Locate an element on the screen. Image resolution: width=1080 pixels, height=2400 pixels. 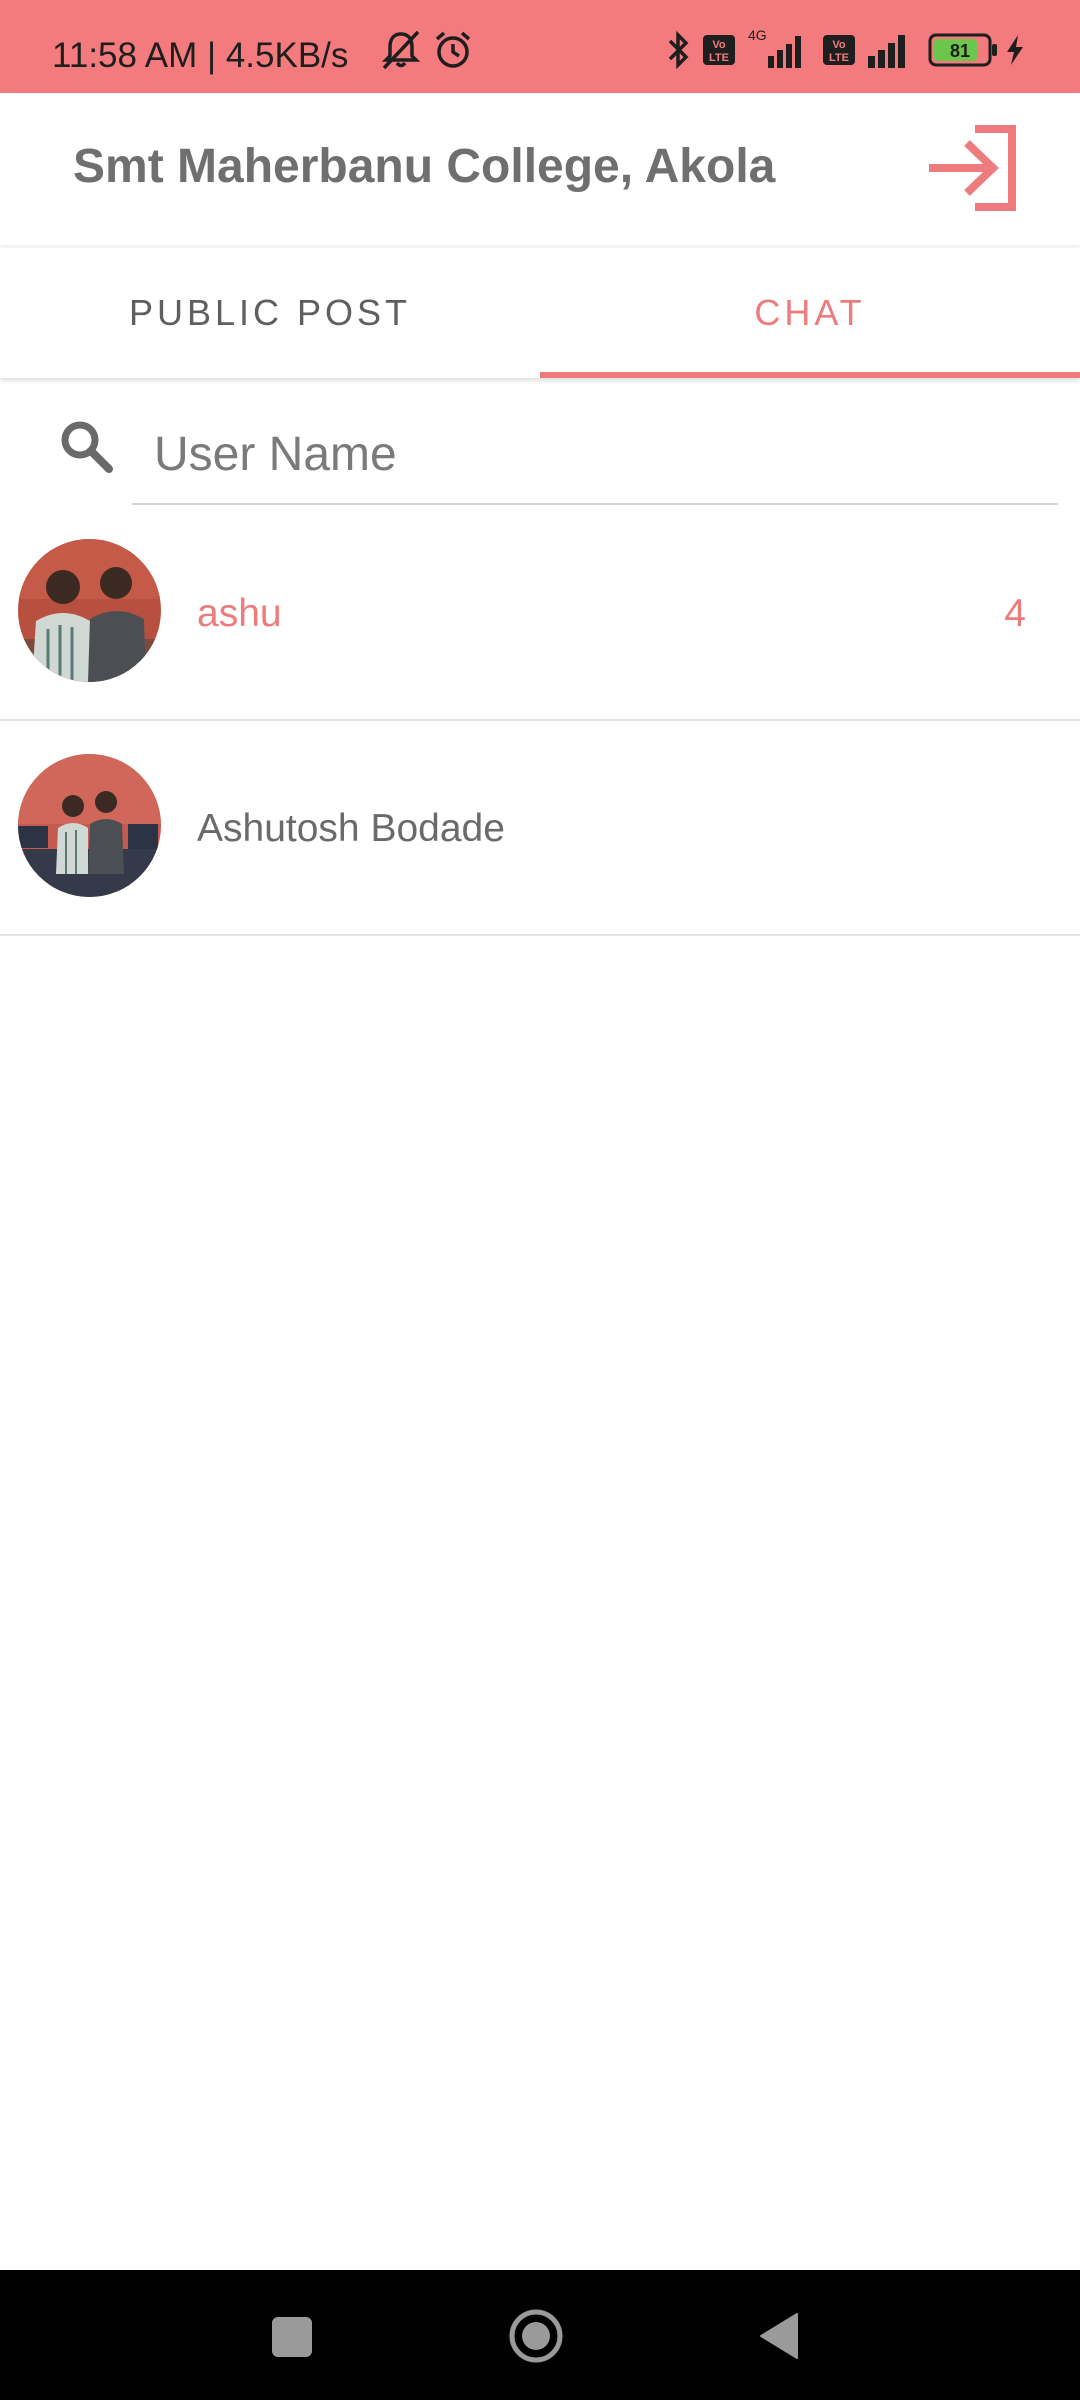
logout-button is located at coordinates (972, 169).